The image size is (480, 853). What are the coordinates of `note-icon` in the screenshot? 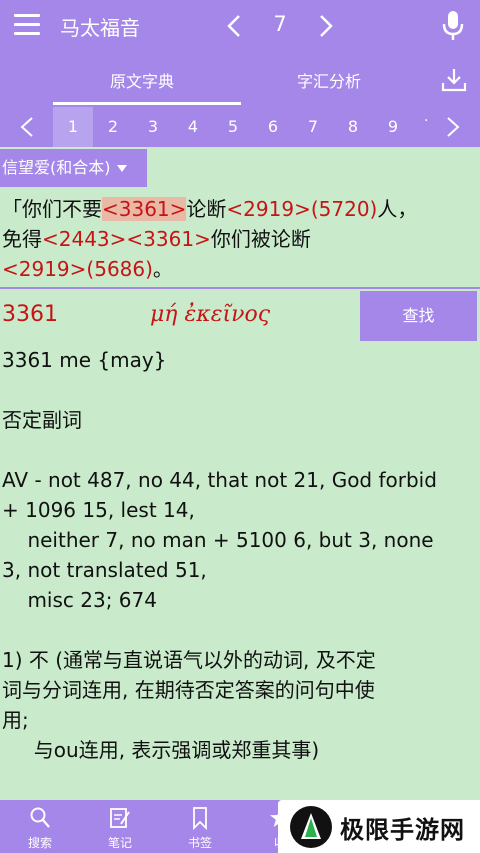 It's located at (120, 818).